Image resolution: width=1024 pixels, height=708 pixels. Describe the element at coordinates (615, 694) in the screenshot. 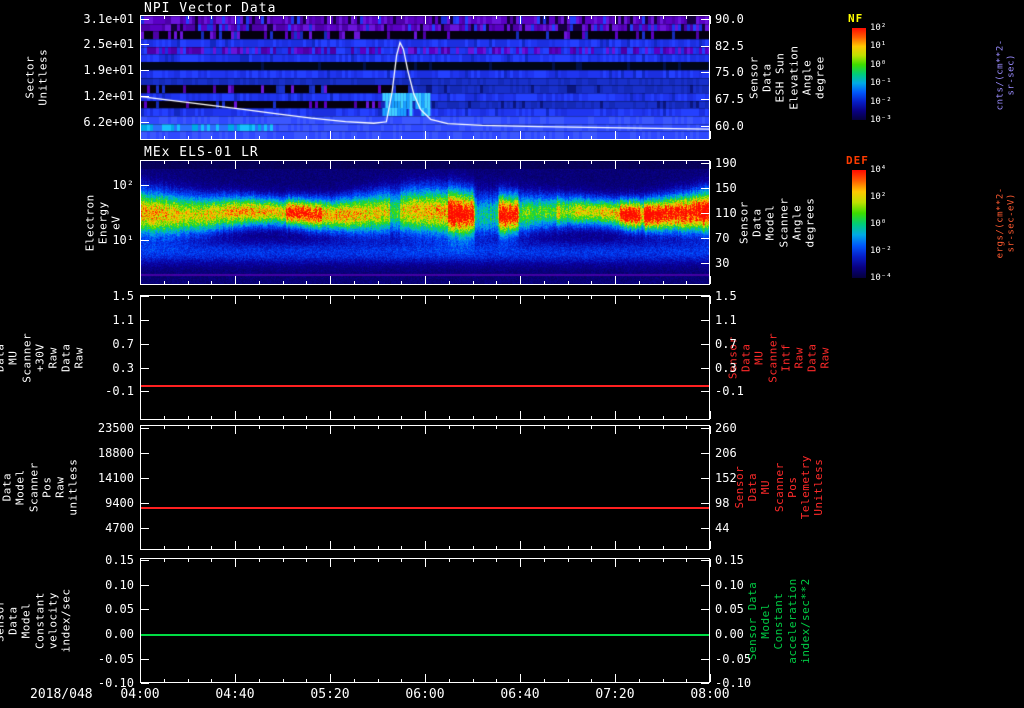

I see `x-tick-label: 07:20` at that location.